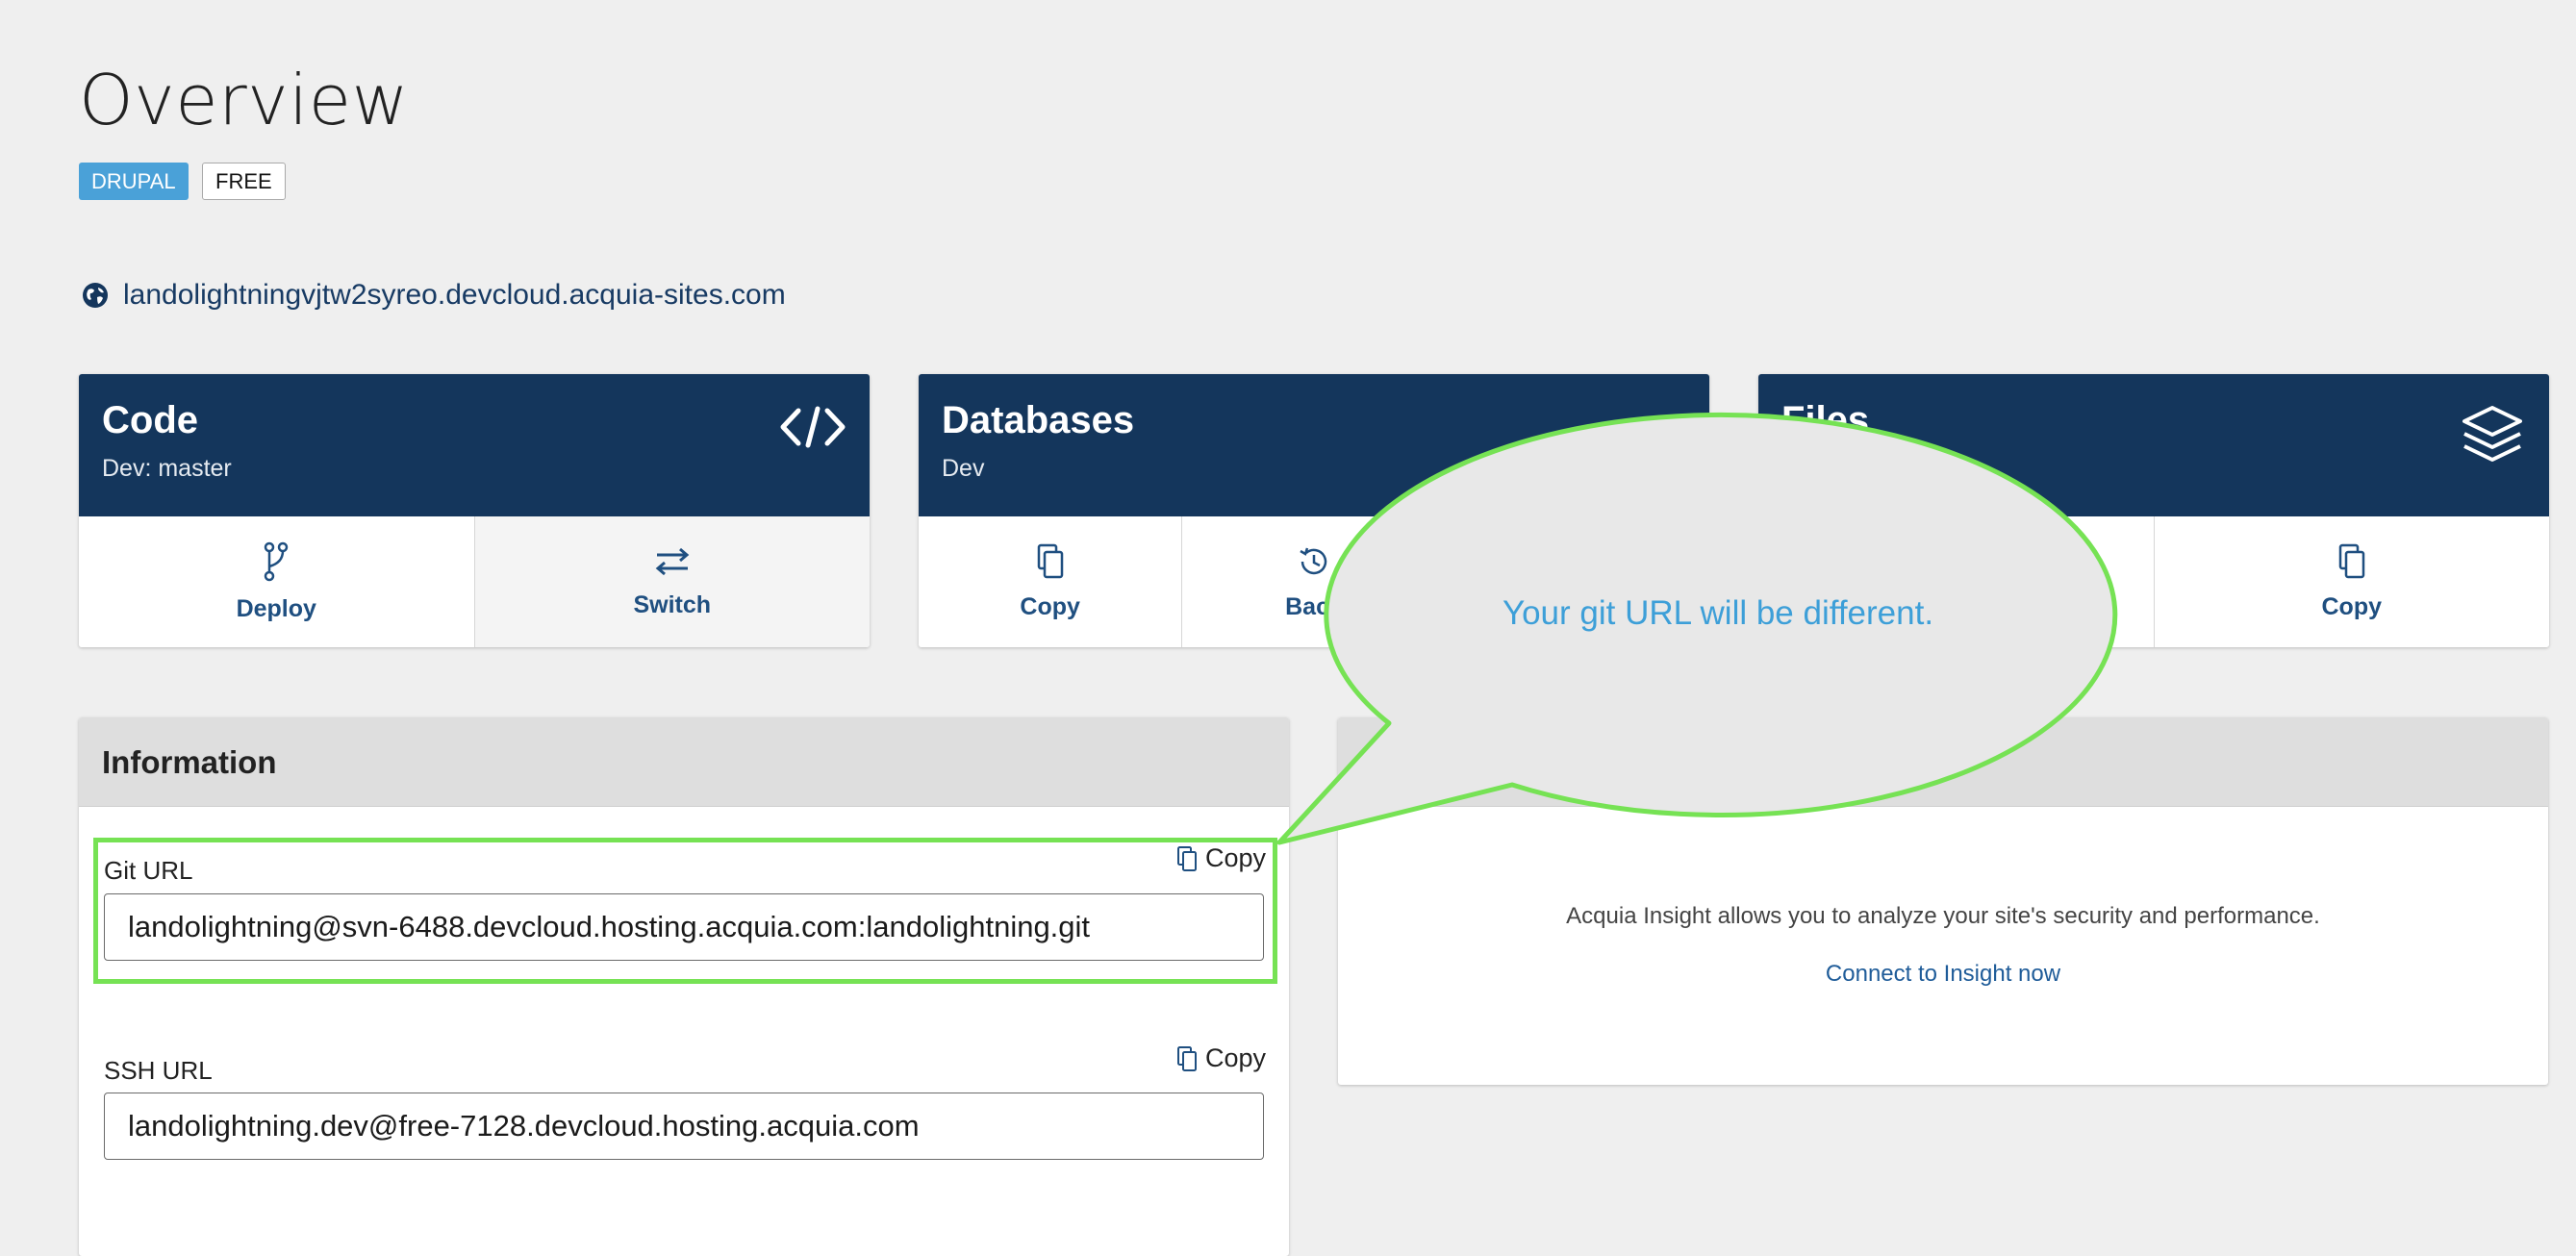 Image resolution: width=2576 pixels, height=1256 pixels. What do you see at coordinates (2153, 445) in the screenshot?
I see `files-card-header: Files` at bounding box center [2153, 445].